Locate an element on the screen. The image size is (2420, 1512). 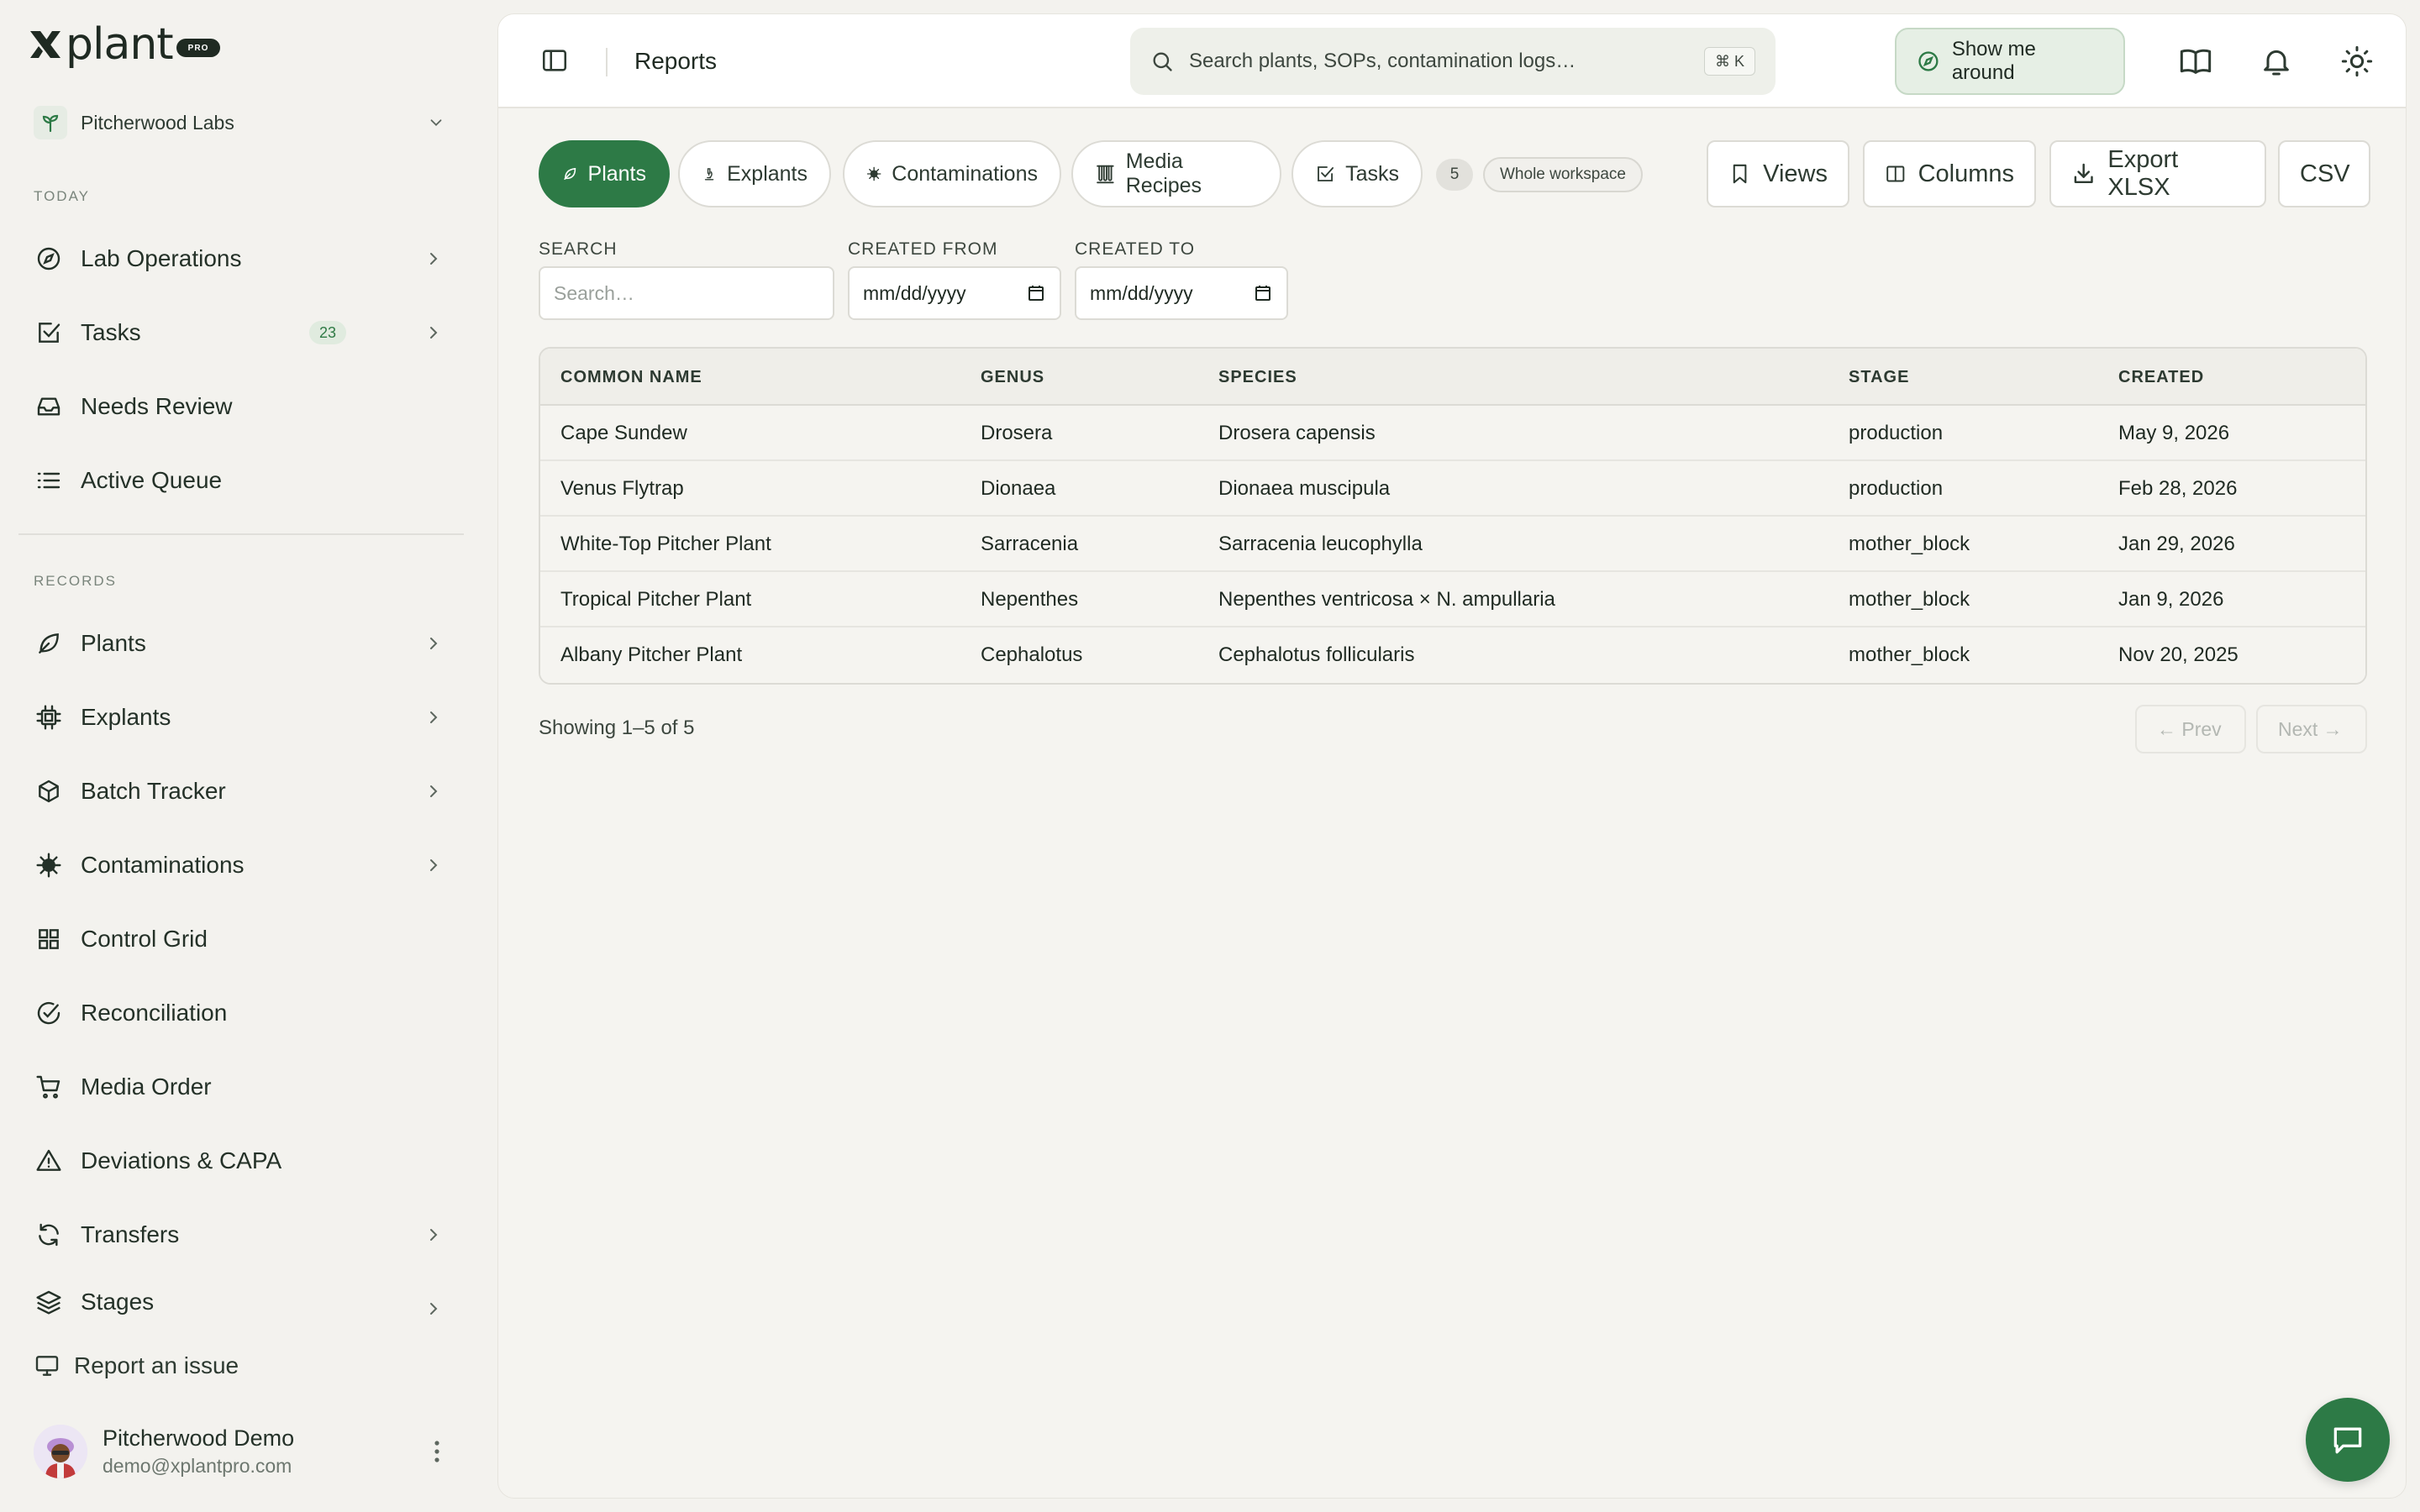
column-header-stage: STAGE is located at coordinates (1879, 377).